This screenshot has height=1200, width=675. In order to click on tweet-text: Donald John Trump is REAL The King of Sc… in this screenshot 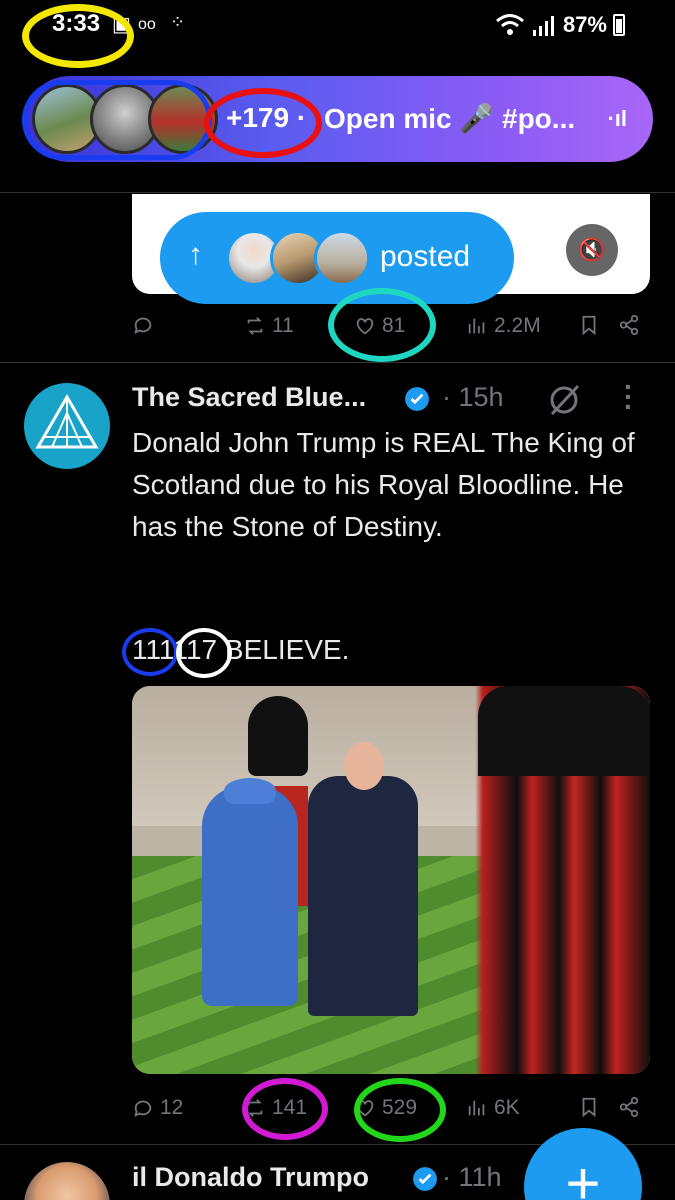, I will do `click(383, 484)`.